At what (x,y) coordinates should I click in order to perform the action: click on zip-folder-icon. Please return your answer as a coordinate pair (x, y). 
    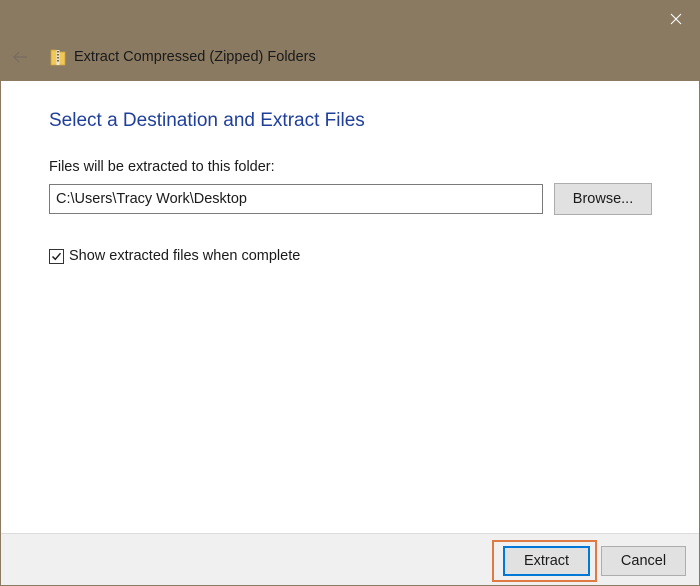
    Looking at the image, I should click on (58, 57).